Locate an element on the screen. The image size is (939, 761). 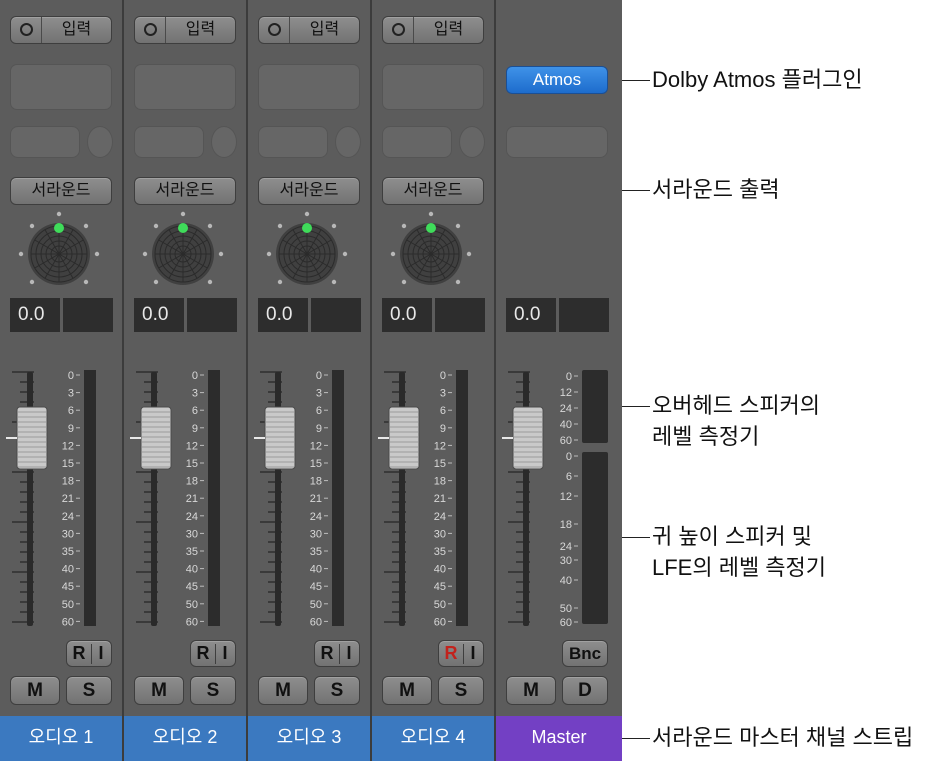
ear-level-meter-scale-label: 18 is located at coordinates (566, 525).